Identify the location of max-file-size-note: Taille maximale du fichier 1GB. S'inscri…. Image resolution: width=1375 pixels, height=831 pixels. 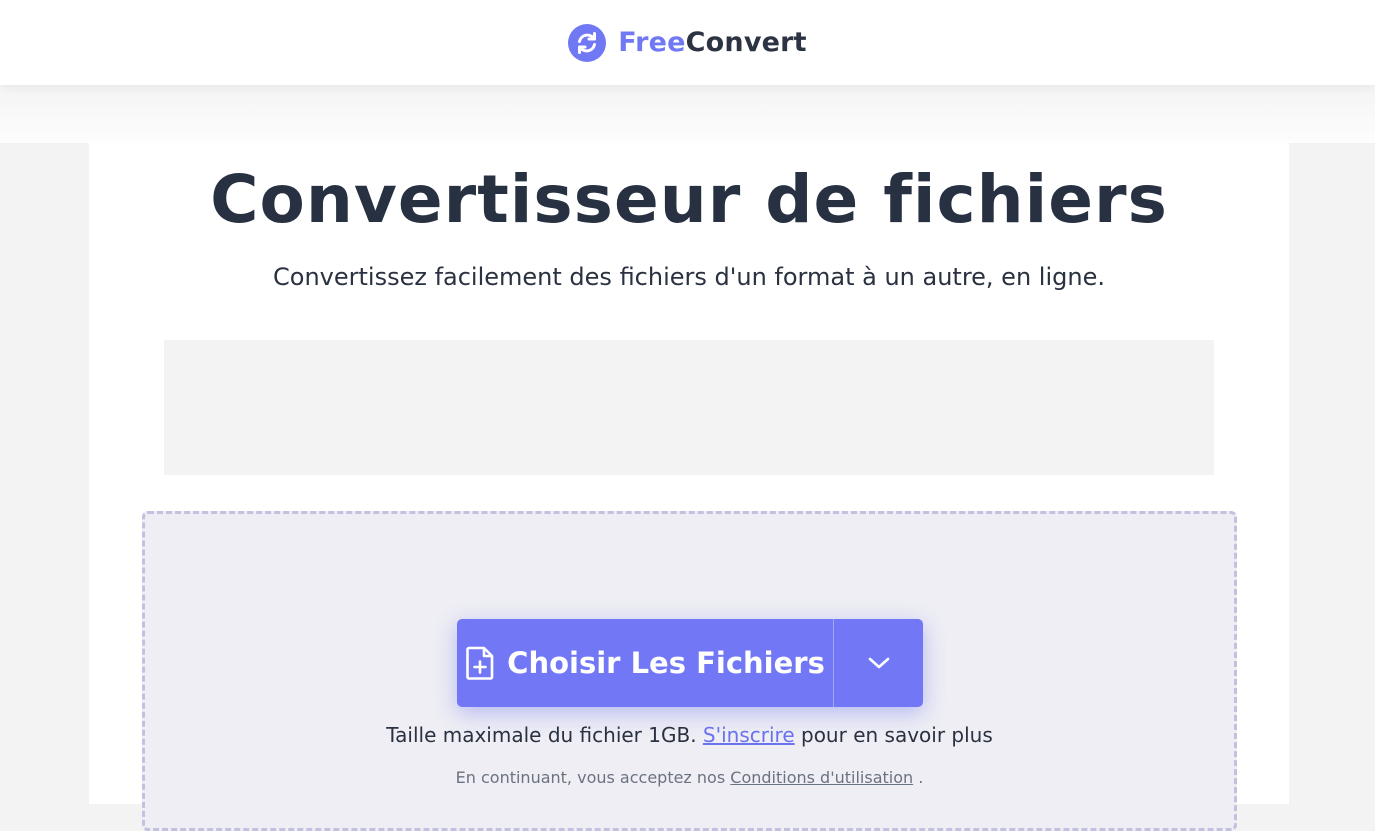
(689, 735).